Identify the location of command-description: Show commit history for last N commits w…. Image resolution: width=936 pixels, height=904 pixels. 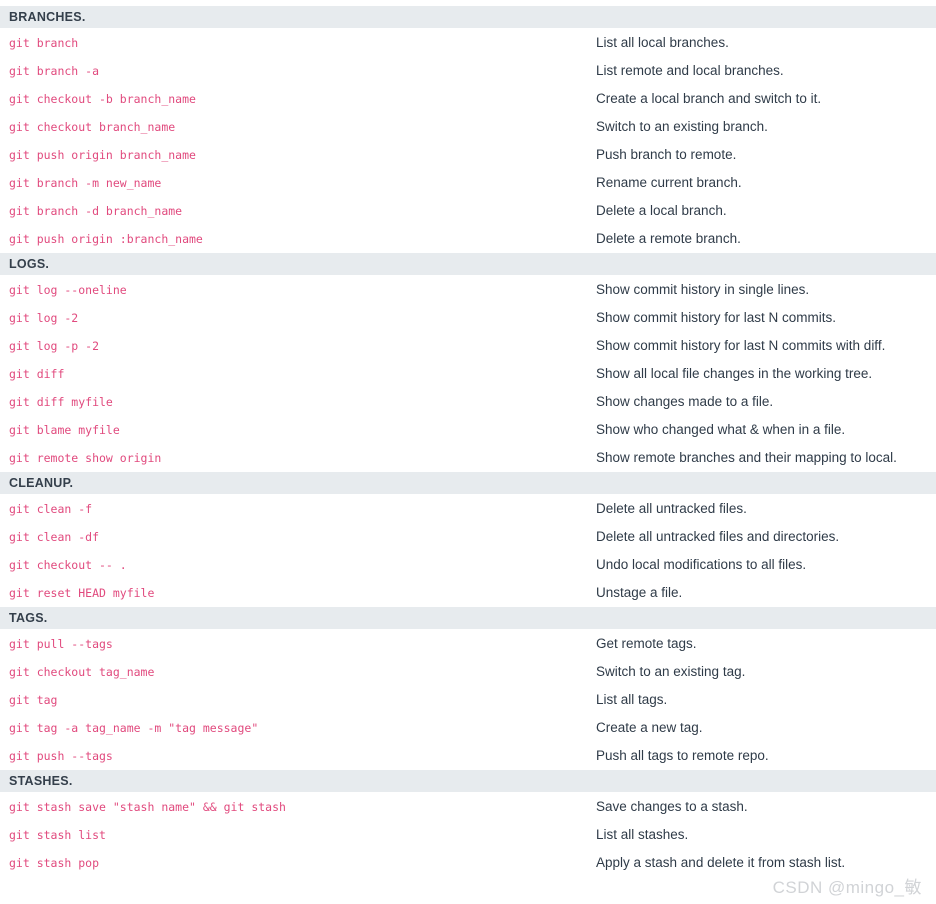
(741, 345).